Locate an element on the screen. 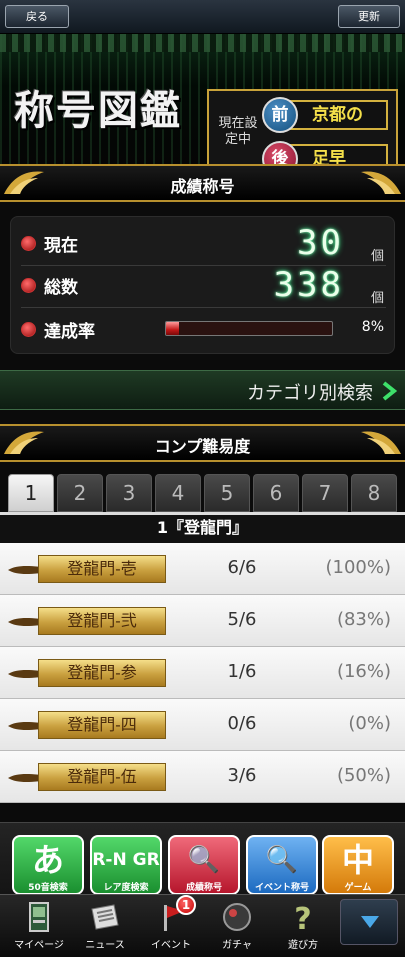  current-count-value: 30 is located at coordinates (320, 243).